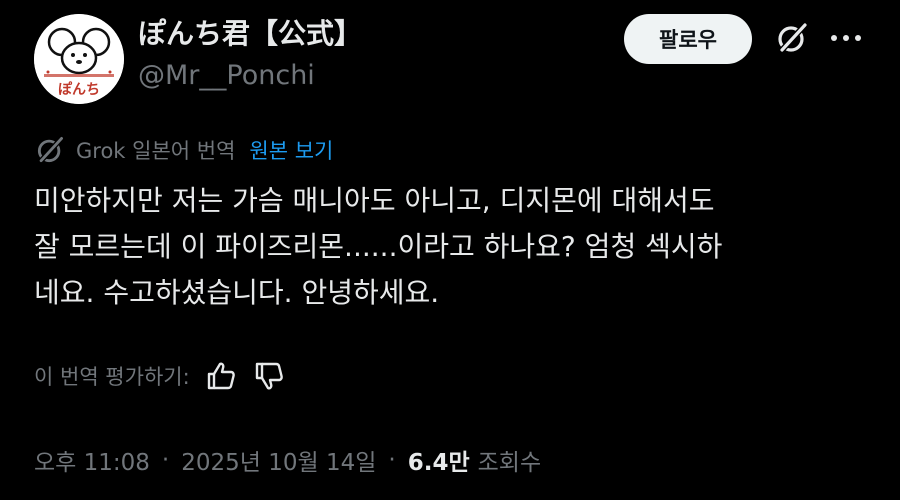 The height and width of the screenshot is (500, 900). I want to click on author-display-name: ぽんち君【公式】, so click(250, 34).